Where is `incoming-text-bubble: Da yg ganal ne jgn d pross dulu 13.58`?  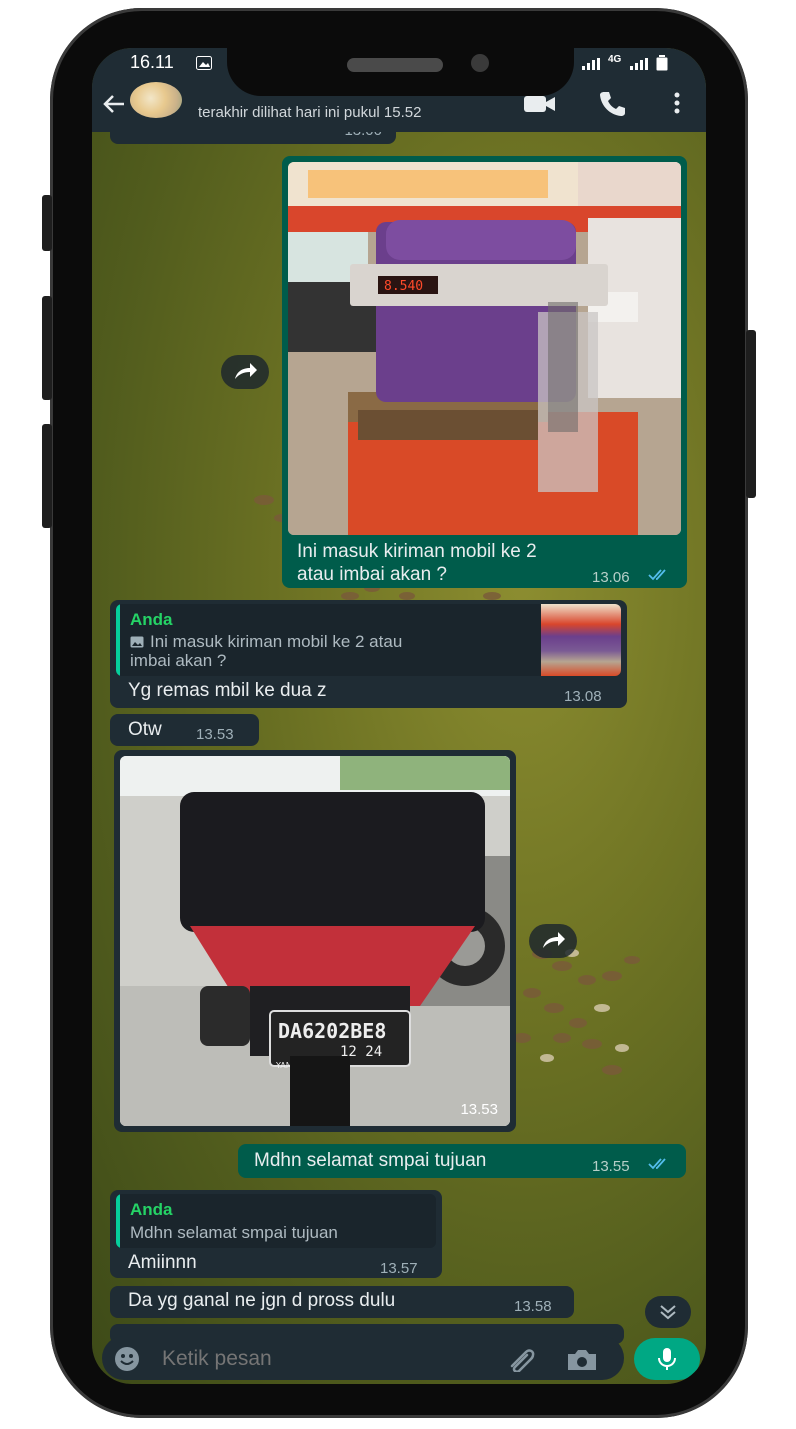 incoming-text-bubble: Da yg ganal ne jgn d pross dulu 13.58 is located at coordinates (342, 1302).